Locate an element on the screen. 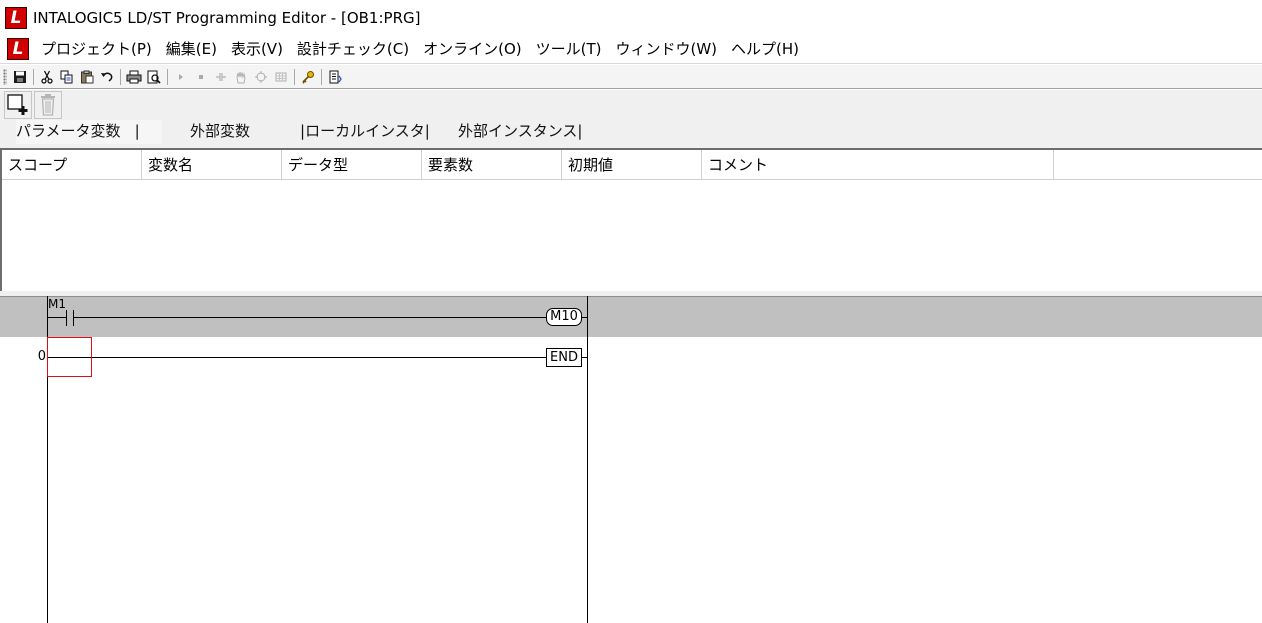 This screenshot has height=623, width=1262. column-data-type: データ型 is located at coordinates (352, 165).